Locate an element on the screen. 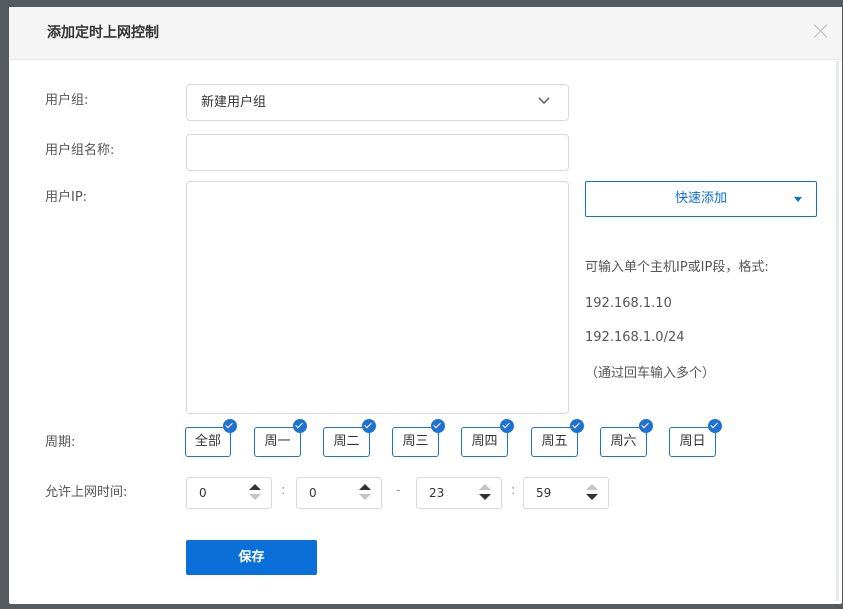 Image resolution: width=843 pixels, height=609 pixels. close-icon is located at coordinates (821, 31).